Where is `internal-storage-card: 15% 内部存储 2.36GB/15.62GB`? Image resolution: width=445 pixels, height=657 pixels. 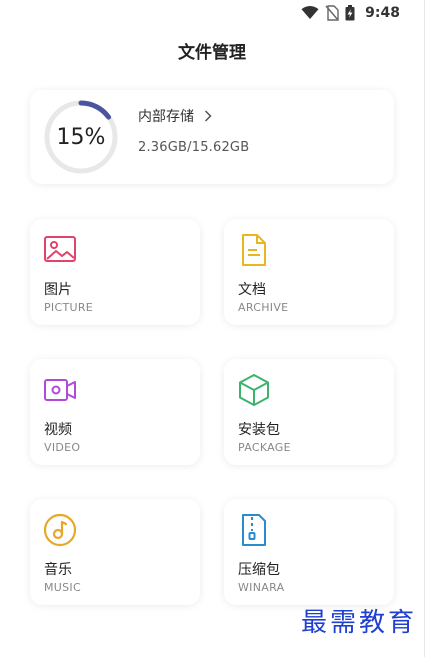 internal-storage-card: 15% 内部存储 2.36GB/15.62GB is located at coordinates (212, 137).